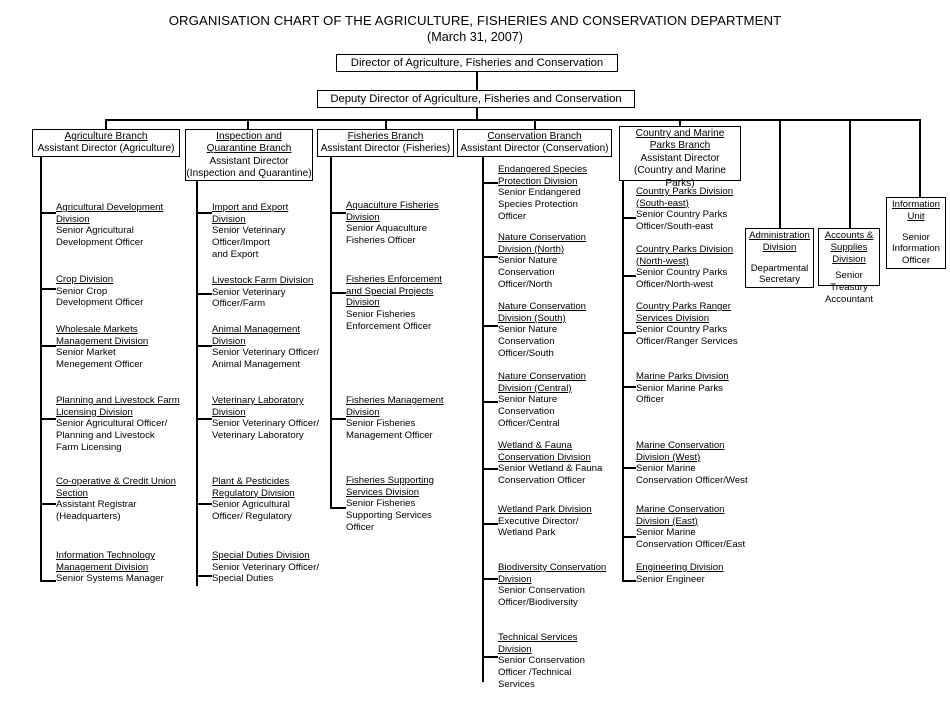  What do you see at coordinates (110, 579) in the screenshot?
I see `unit-role-line: Senior Systems Manager` at bounding box center [110, 579].